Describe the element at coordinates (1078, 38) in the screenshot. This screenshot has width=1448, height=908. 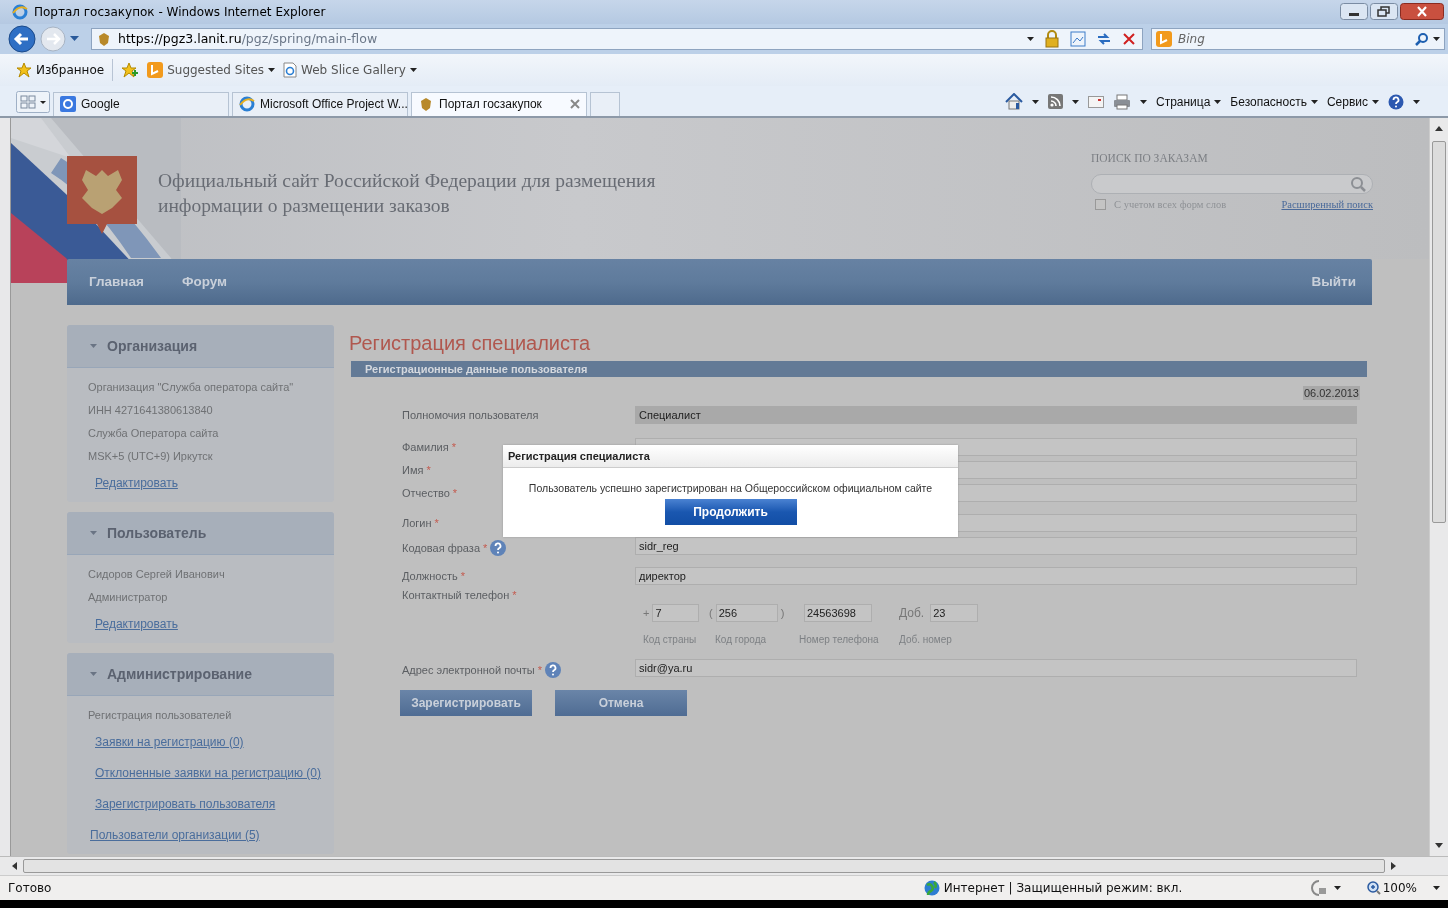
I see `compatibility-icon` at that location.